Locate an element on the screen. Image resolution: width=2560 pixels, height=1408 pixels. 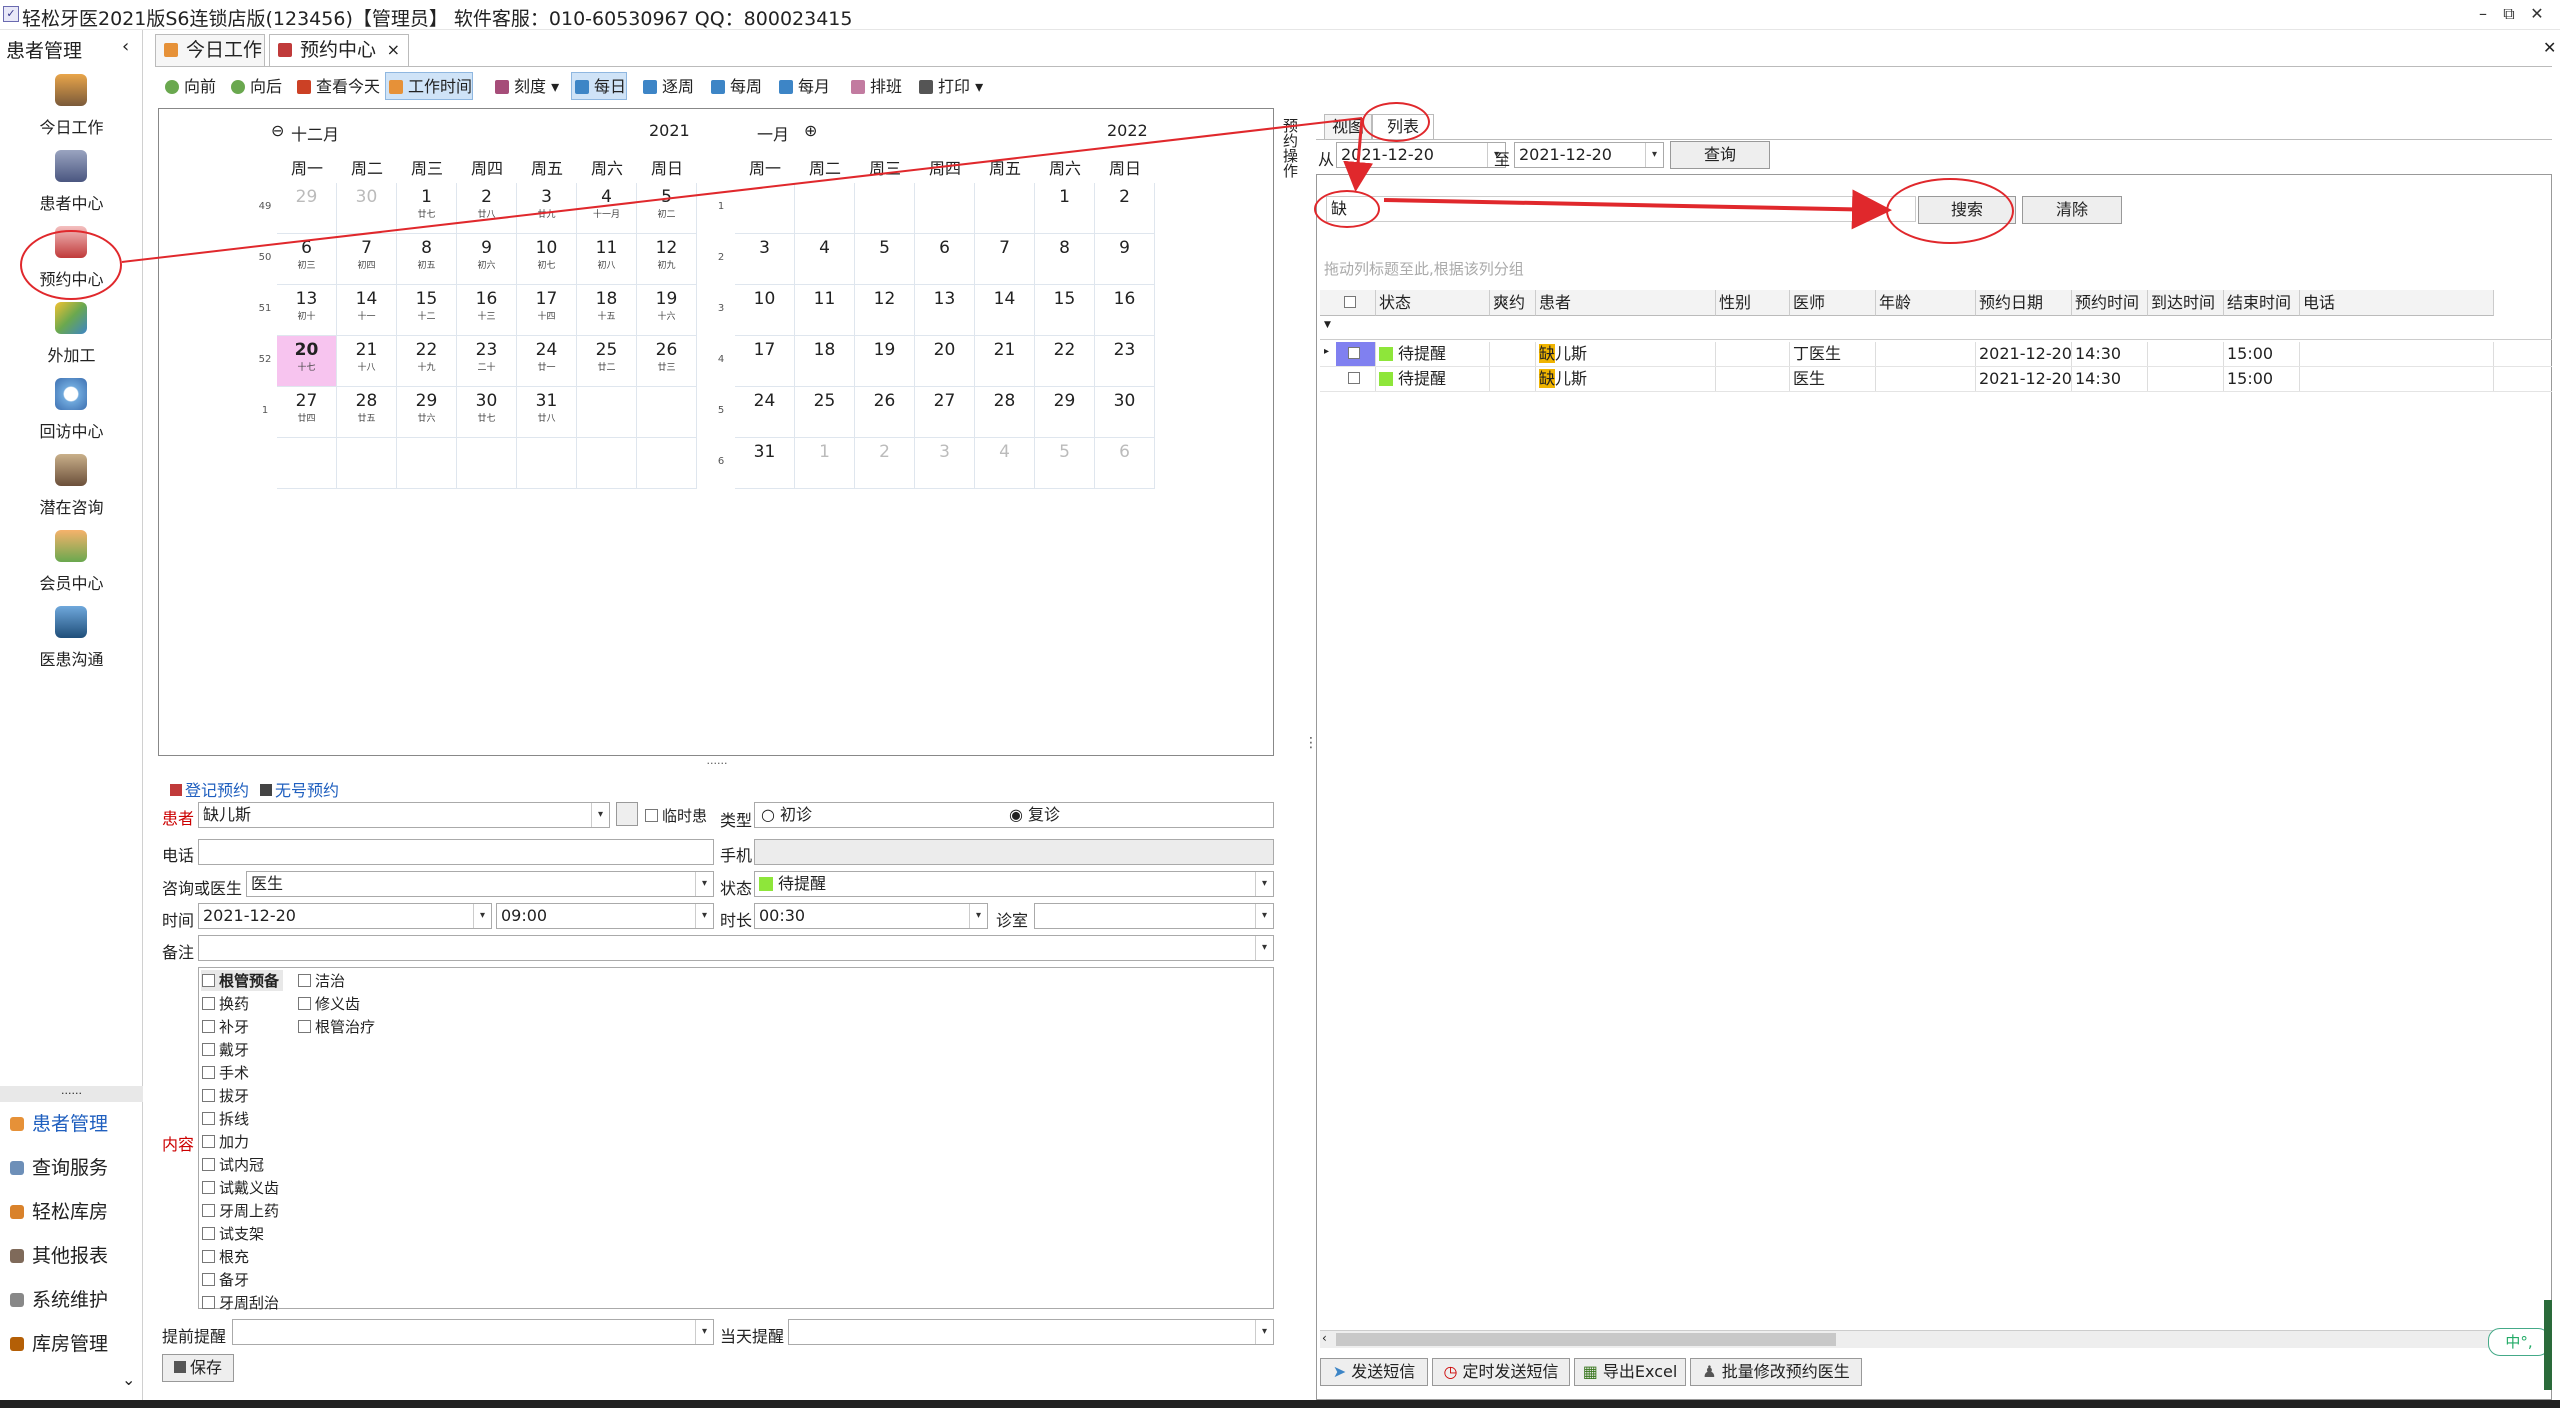
content-checkbox: 补牙 is located at coordinates (225, 1026).